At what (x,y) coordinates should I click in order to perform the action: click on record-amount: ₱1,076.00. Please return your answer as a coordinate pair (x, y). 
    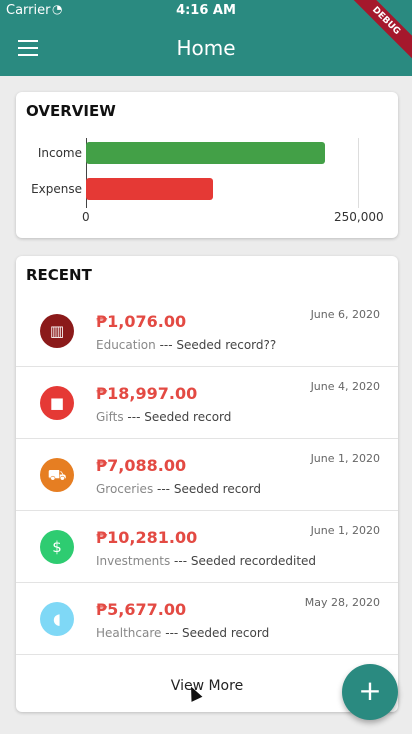
    Looking at the image, I should click on (141, 321).